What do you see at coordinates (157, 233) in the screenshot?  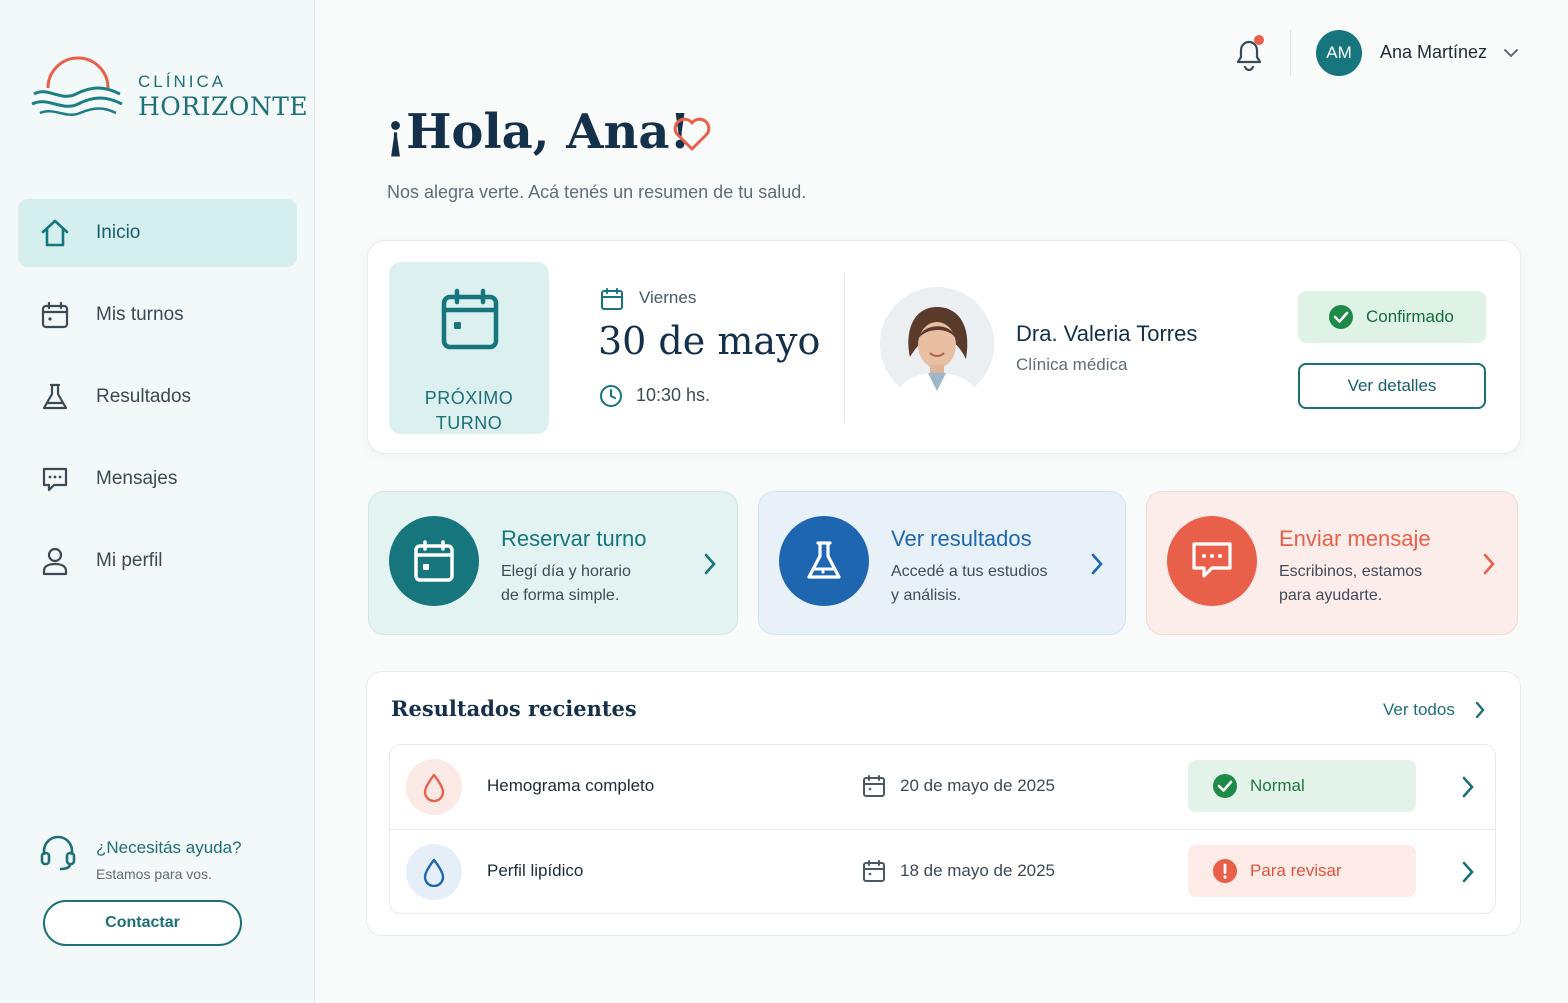 I see `sidebar-item-inicio: Inicio` at bounding box center [157, 233].